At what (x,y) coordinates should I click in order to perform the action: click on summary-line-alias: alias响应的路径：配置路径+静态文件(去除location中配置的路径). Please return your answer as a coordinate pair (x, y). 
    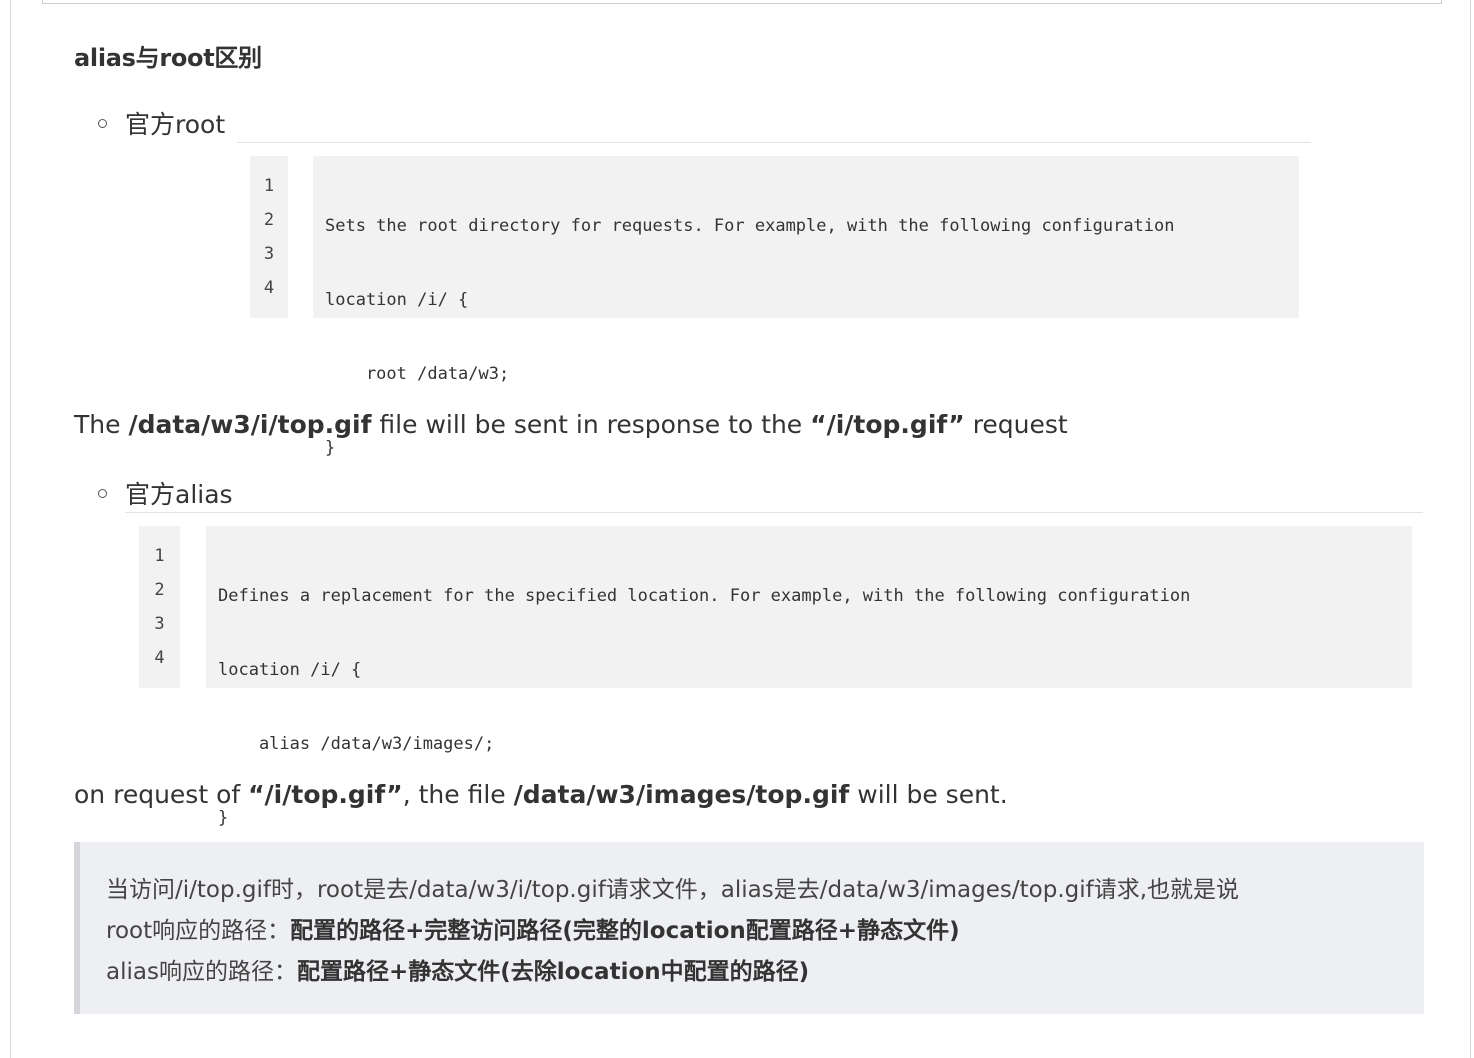
    Looking at the image, I should click on (458, 972).